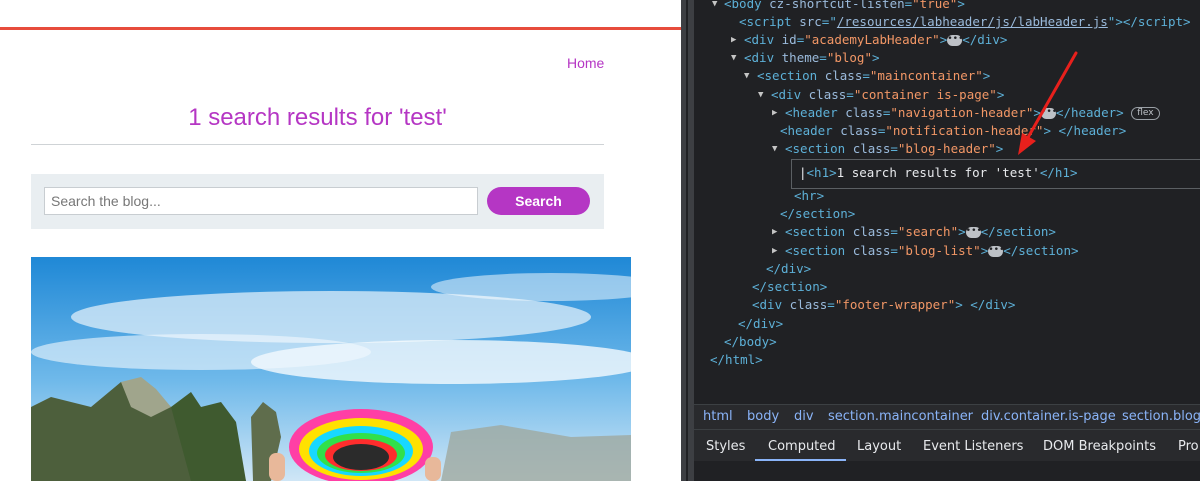 The height and width of the screenshot is (481, 1200). Describe the element at coordinates (895, 304) in the screenshot. I see `footer-value: "footer-wrapper"` at that location.